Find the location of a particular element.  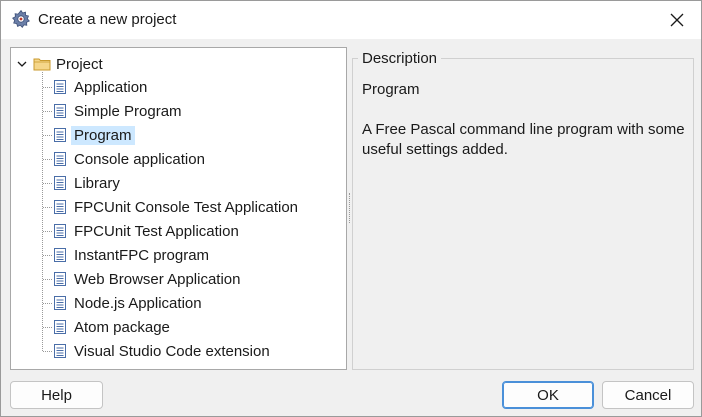

tree-item-web-browser-application: Web Browser Application is located at coordinates (148, 279).